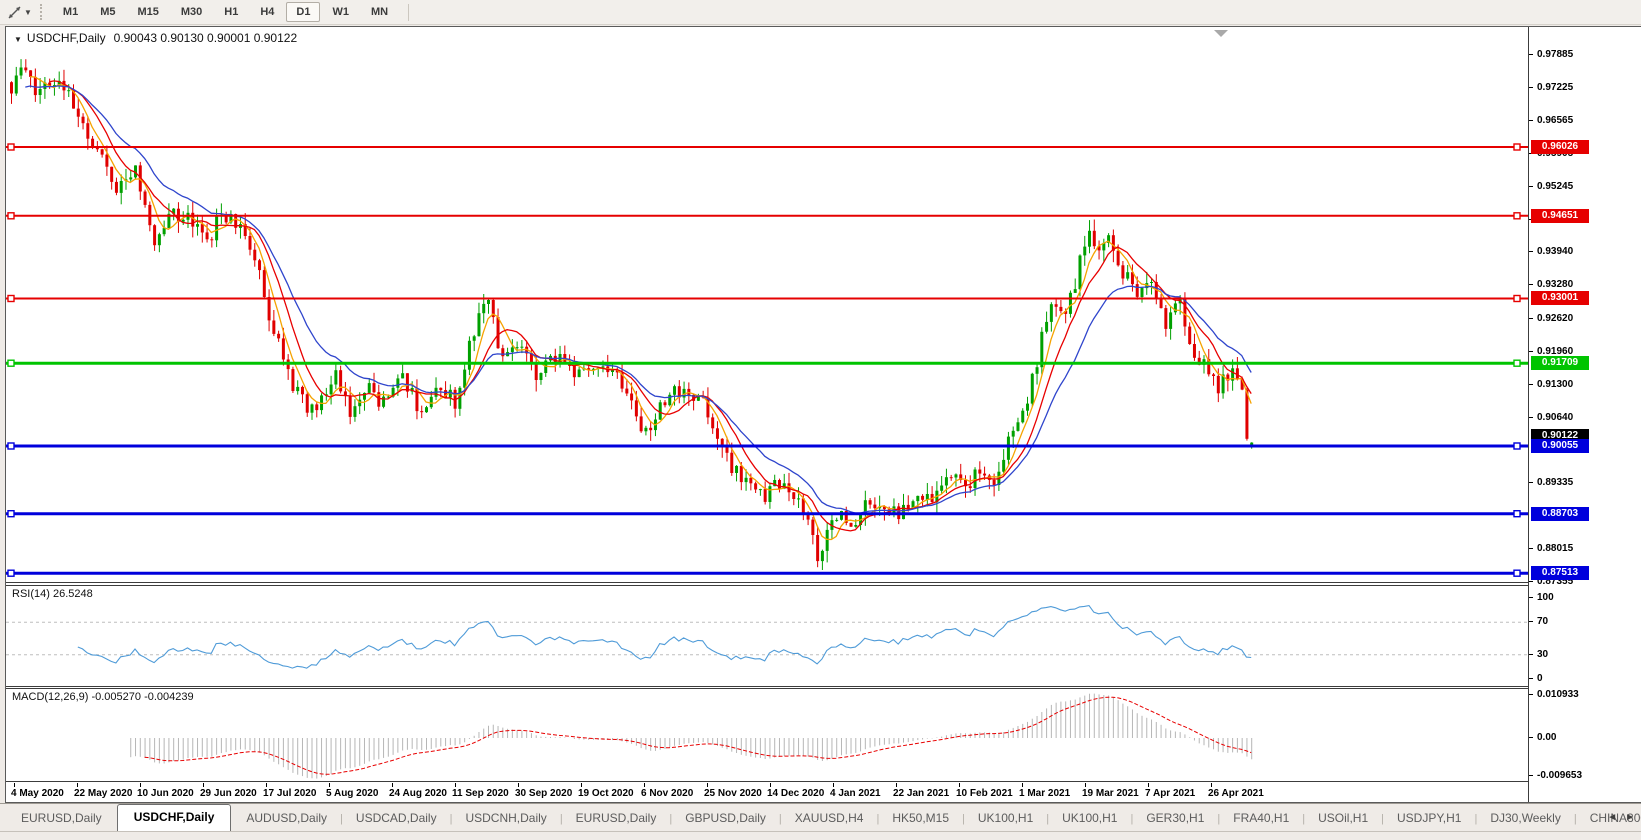 Image resolution: width=1641 pixels, height=840 pixels. What do you see at coordinates (920, 818) in the screenshot?
I see `chart-tab-hk50-m15: HK50,M15` at bounding box center [920, 818].